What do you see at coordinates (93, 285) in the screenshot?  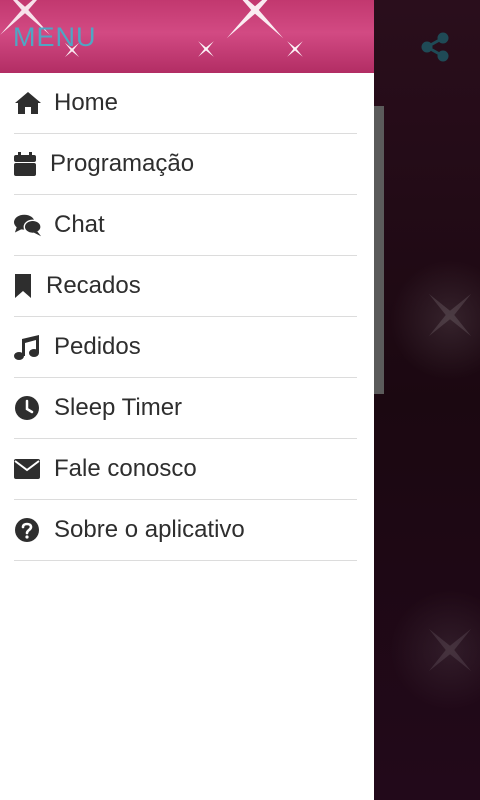 I see `menu-item-label: Recados` at bounding box center [93, 285].